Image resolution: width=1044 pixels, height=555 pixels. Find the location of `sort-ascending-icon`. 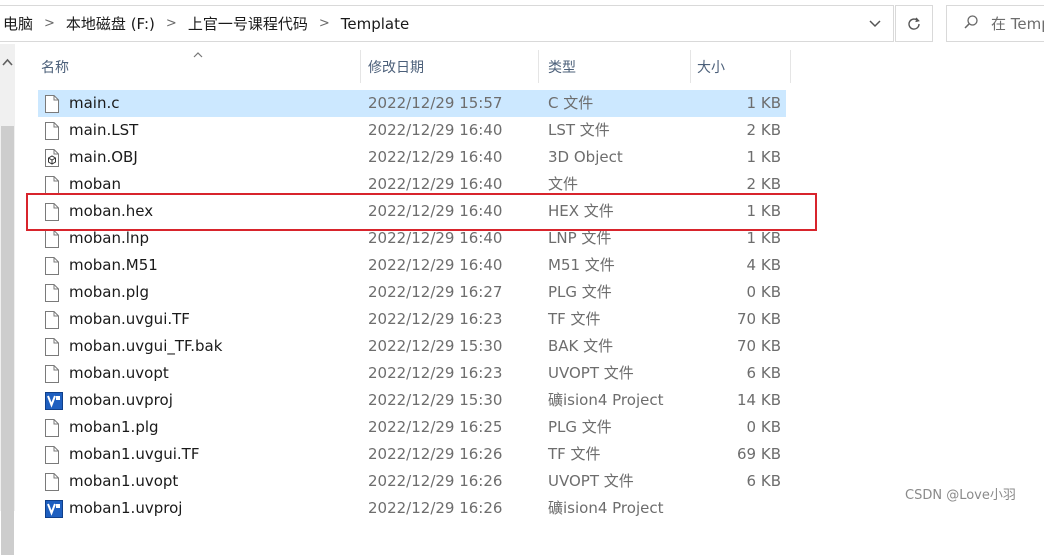

sort-ascending-icon is located at coordinates (198, 54).